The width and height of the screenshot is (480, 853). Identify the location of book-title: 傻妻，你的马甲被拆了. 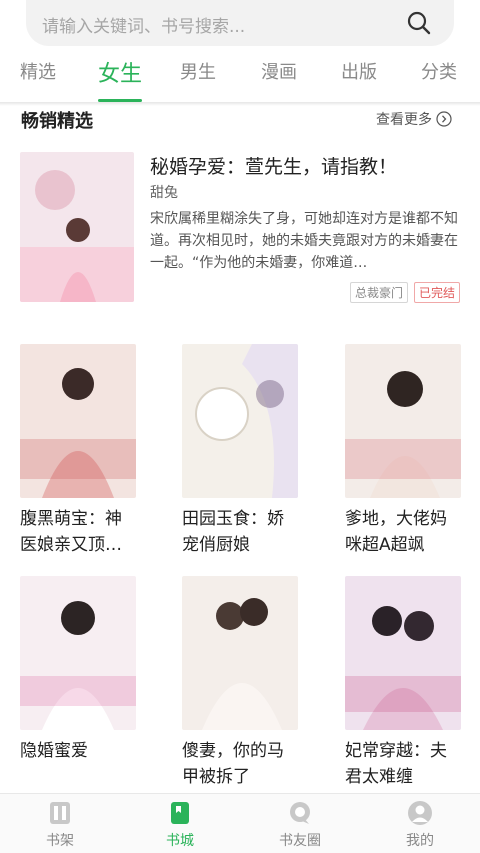
(233, 764).